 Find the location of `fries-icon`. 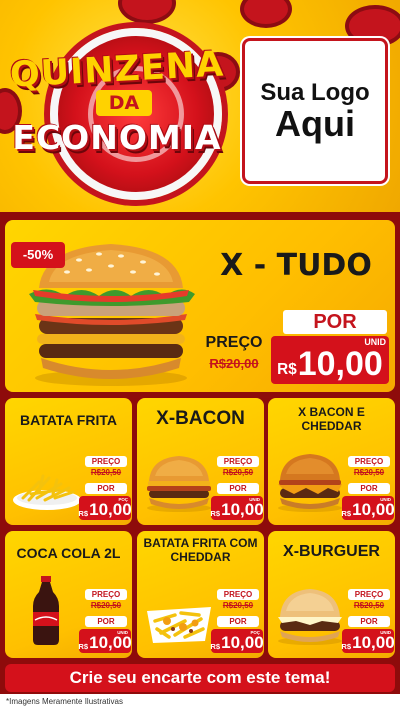

fries-icon is located at coordinates (47, 492).